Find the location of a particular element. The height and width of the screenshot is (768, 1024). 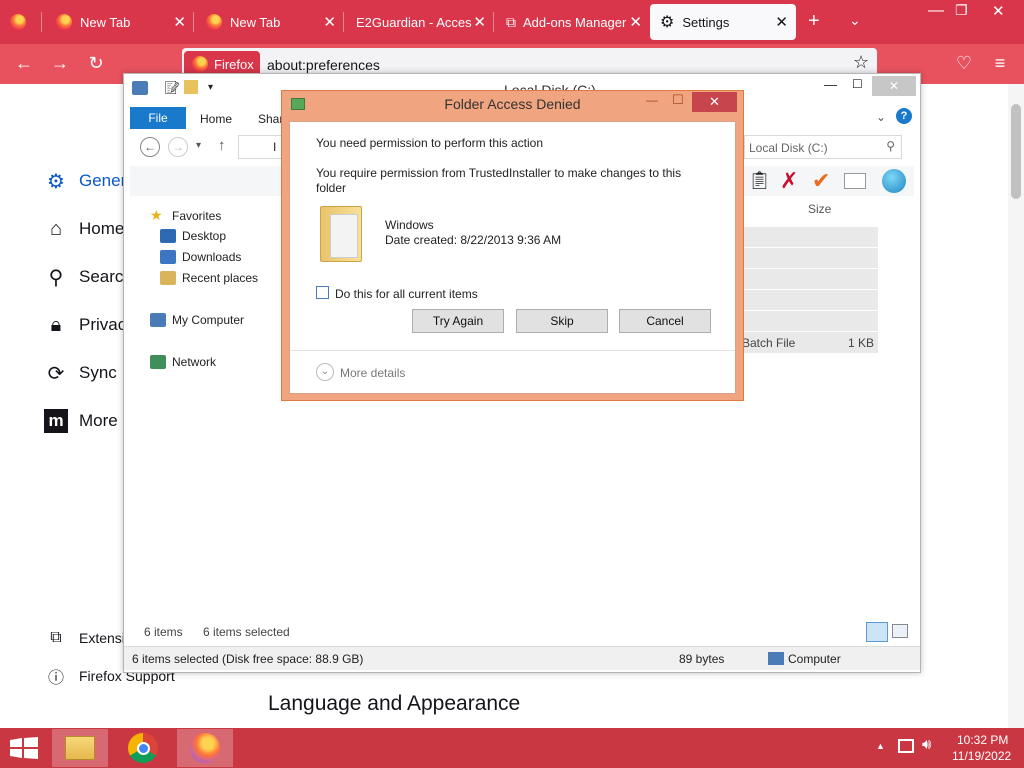

nav-recent-places: Recent places is located at coordinates (209, 278).